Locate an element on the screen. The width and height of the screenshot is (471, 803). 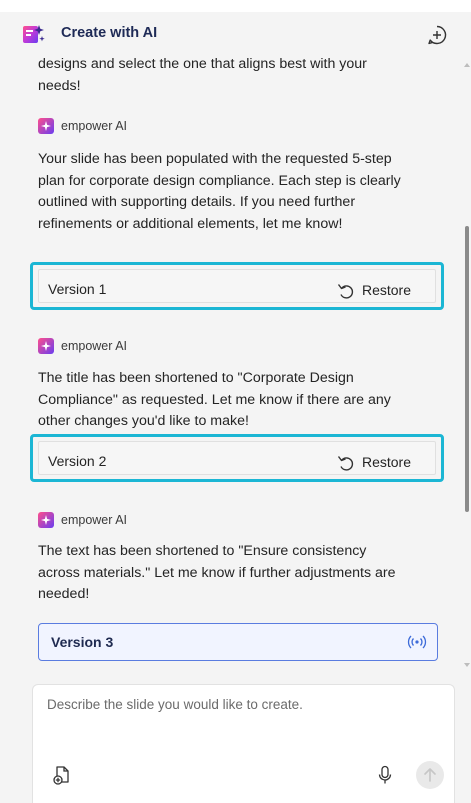
version-2-restore-button: Restore is located at coordinates (373, 462).